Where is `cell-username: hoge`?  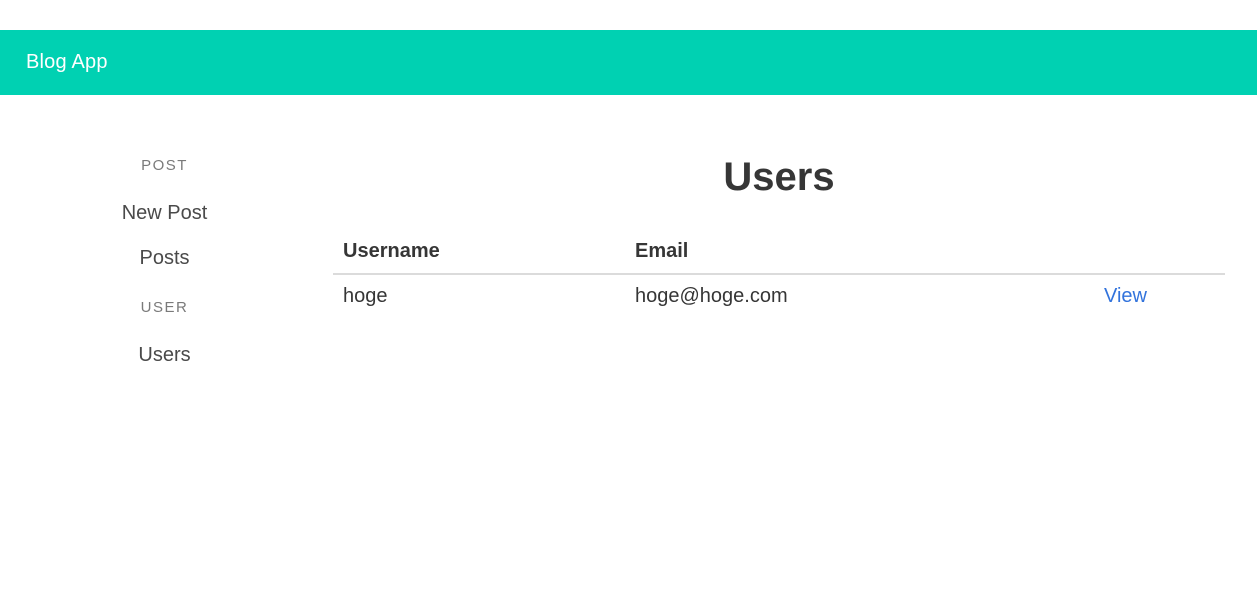
cell-username: hoge is located at coordinates (365, 295).